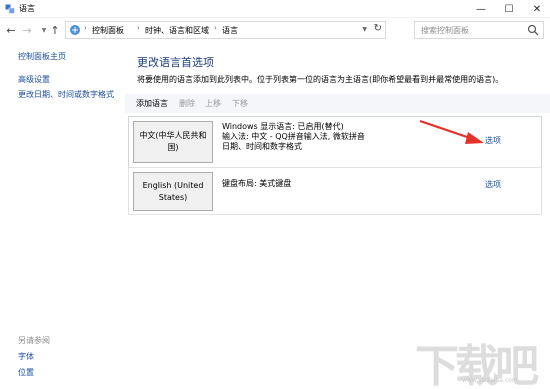 This screenshot has width=550, height=389. Describe the element at coordinates (34, 340) in the screenshot. I see `see-also-heading: 另请参阅` at that location.